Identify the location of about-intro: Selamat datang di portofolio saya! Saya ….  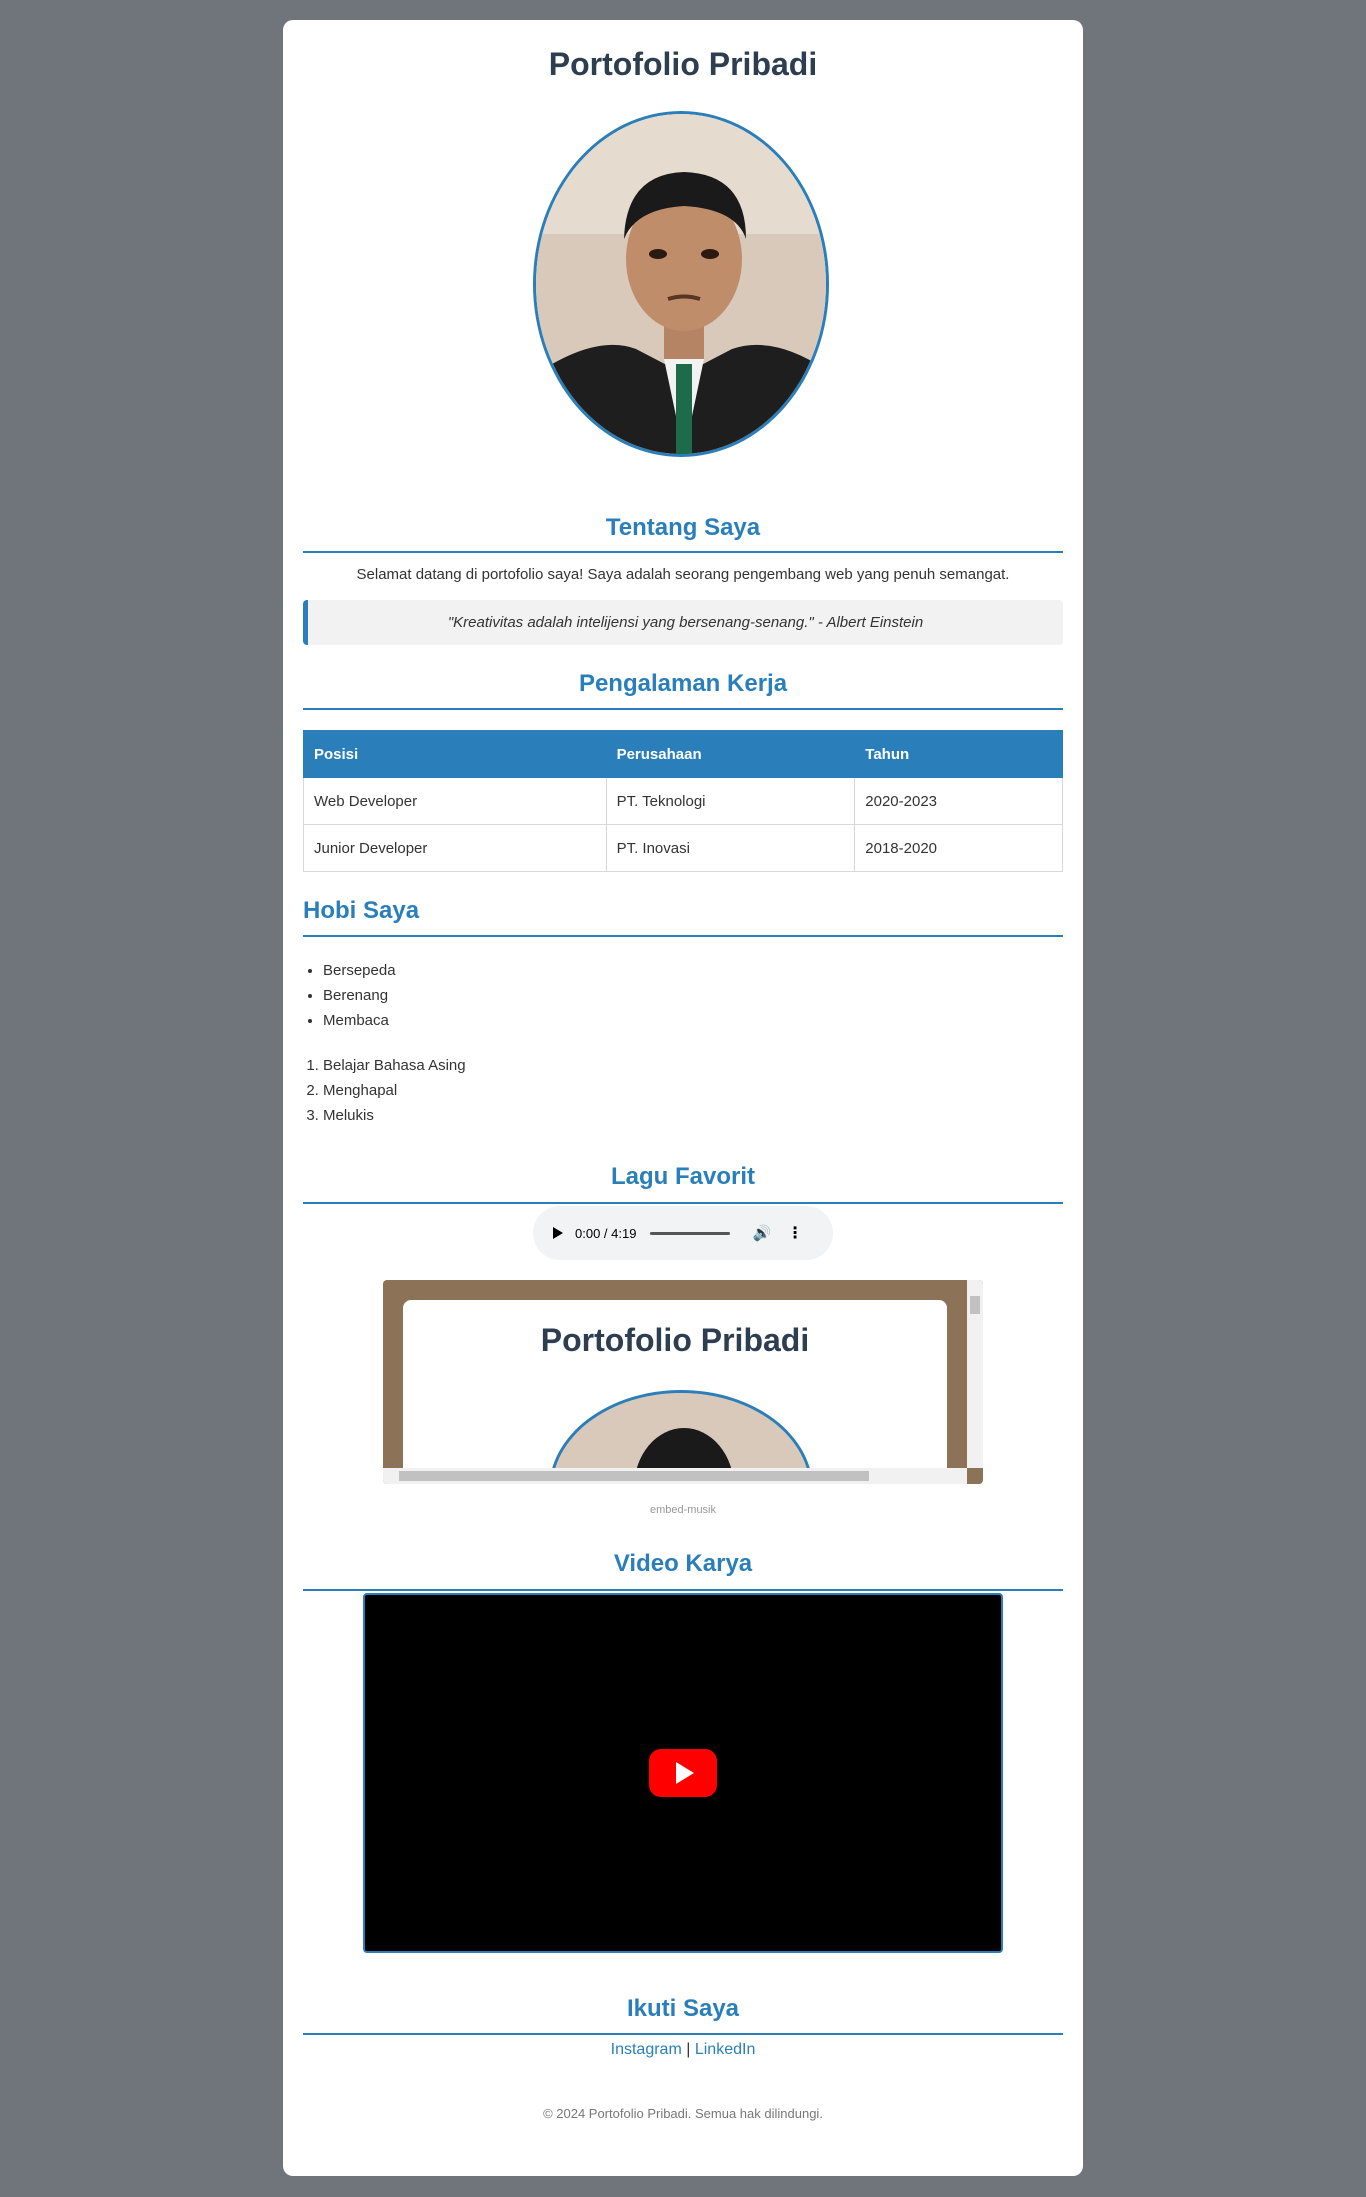
(683, 574).